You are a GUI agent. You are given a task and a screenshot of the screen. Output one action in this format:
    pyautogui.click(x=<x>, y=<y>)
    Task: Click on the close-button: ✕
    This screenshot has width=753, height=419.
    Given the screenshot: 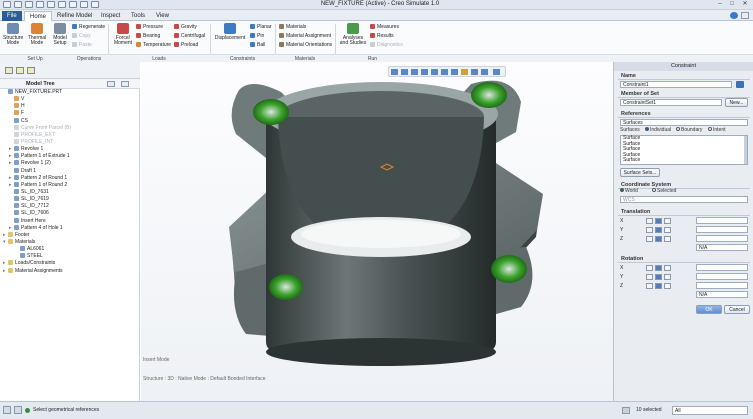 What is the action you would take?
    pyautogui.click(x=745, y=4)
    